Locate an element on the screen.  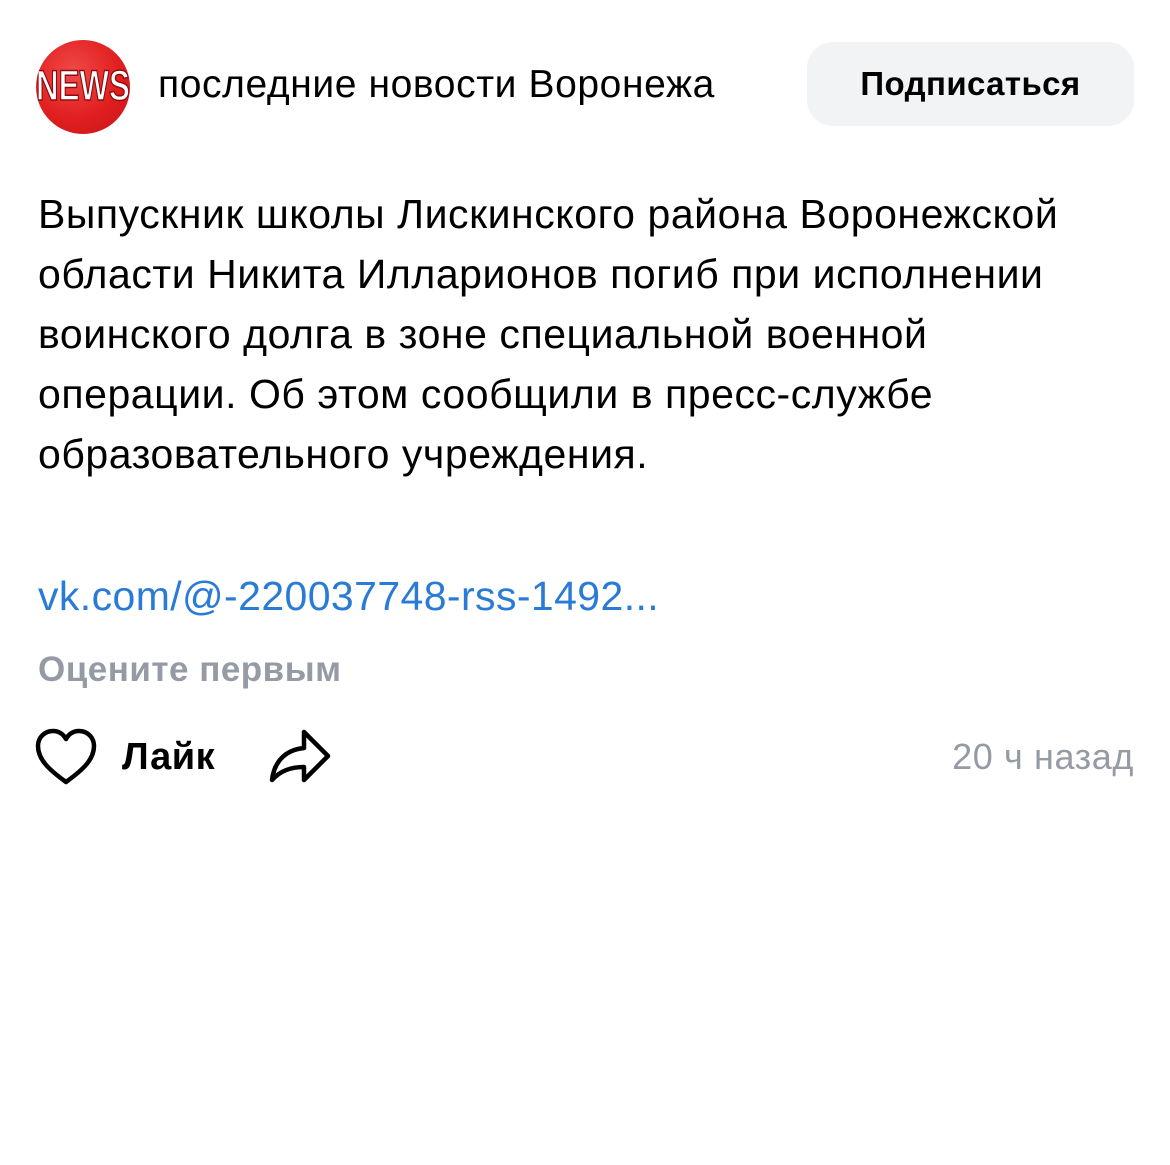
news-logo-text: NEWS is located at coordinates (83, 85).